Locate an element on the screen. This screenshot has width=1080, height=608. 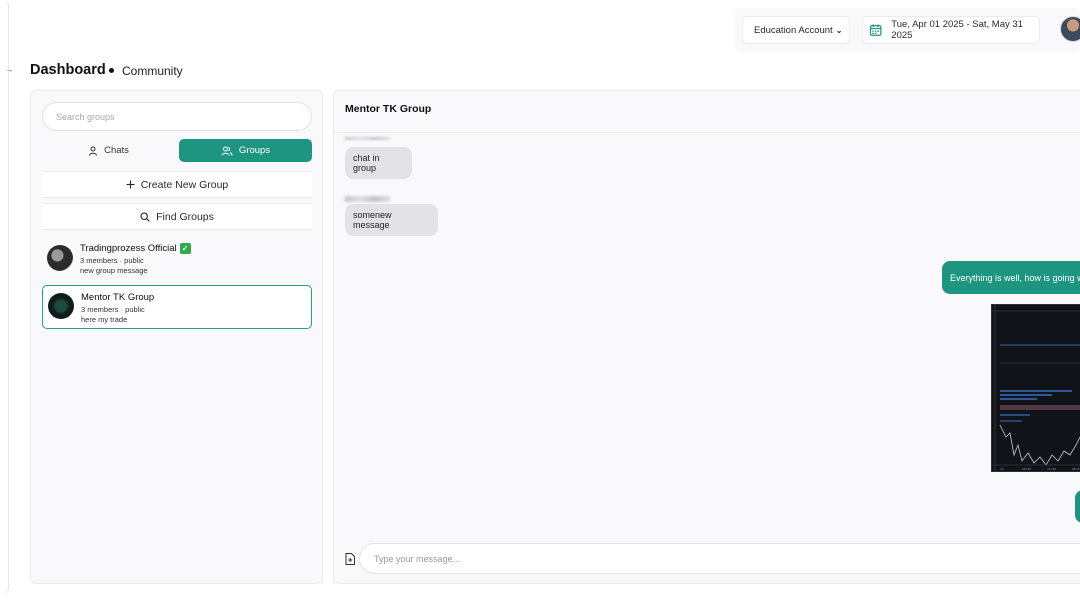
plus-icon is located at coordinates (130, 184).